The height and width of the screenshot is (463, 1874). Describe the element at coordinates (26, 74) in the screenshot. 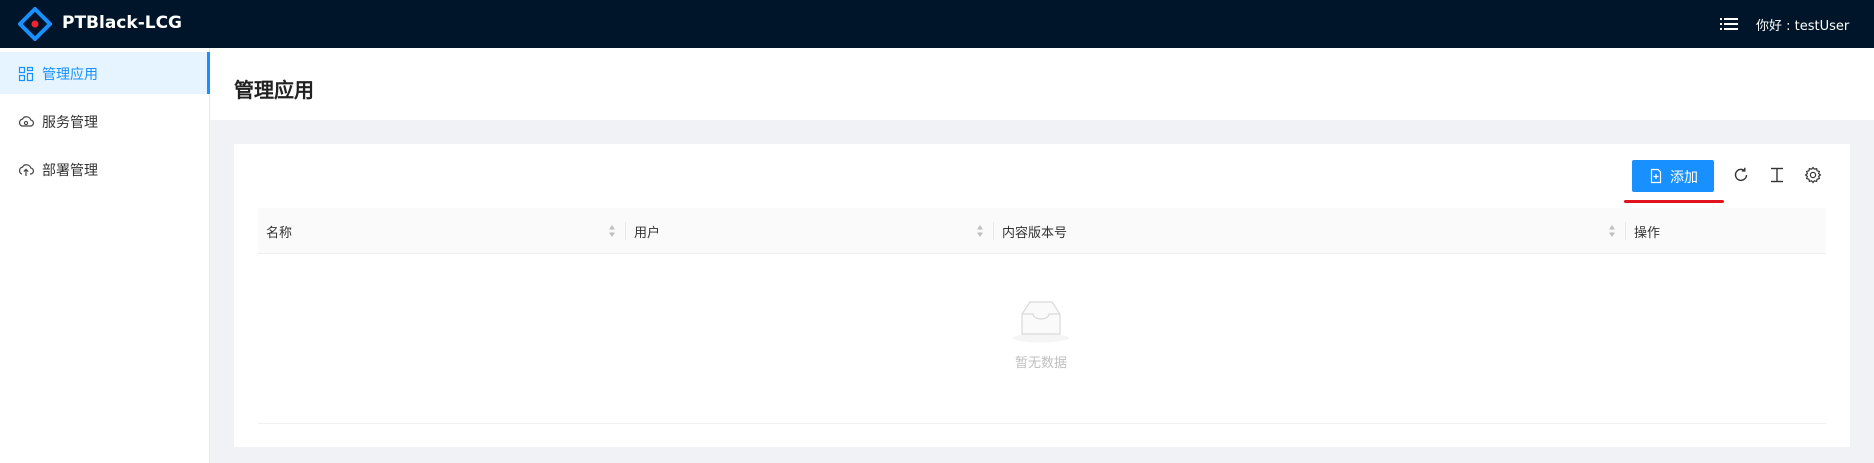

I see `apps-icon` at that location.